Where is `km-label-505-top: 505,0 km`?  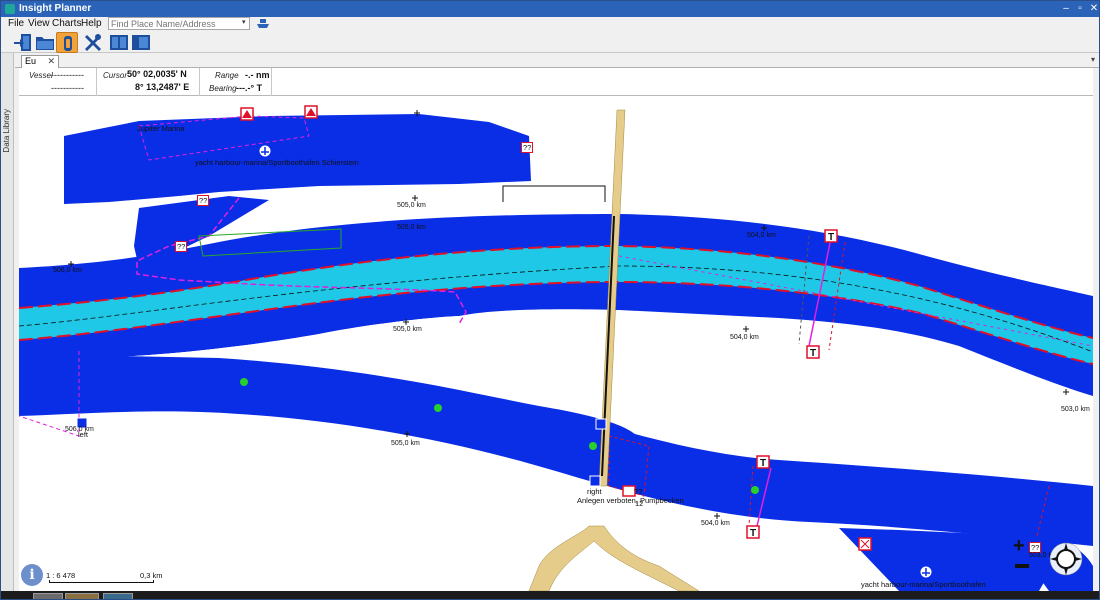
km-label-505-top: 505,0 km is located at coordinates (411, 205).